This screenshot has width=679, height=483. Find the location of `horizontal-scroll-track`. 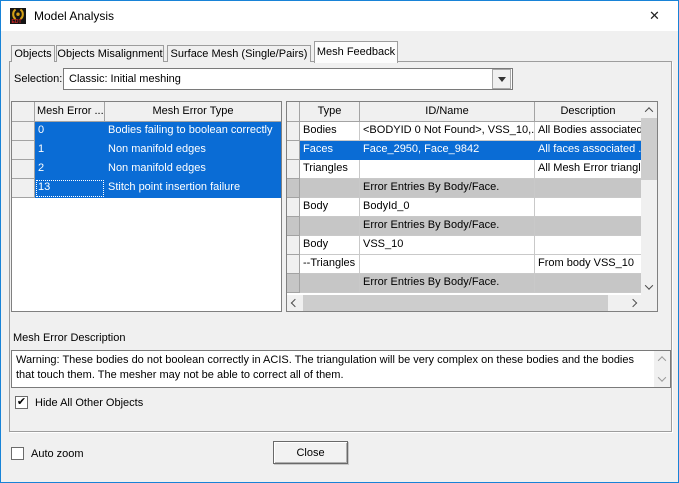

horizontal-scroll-track is located at coordinates (464, 303).